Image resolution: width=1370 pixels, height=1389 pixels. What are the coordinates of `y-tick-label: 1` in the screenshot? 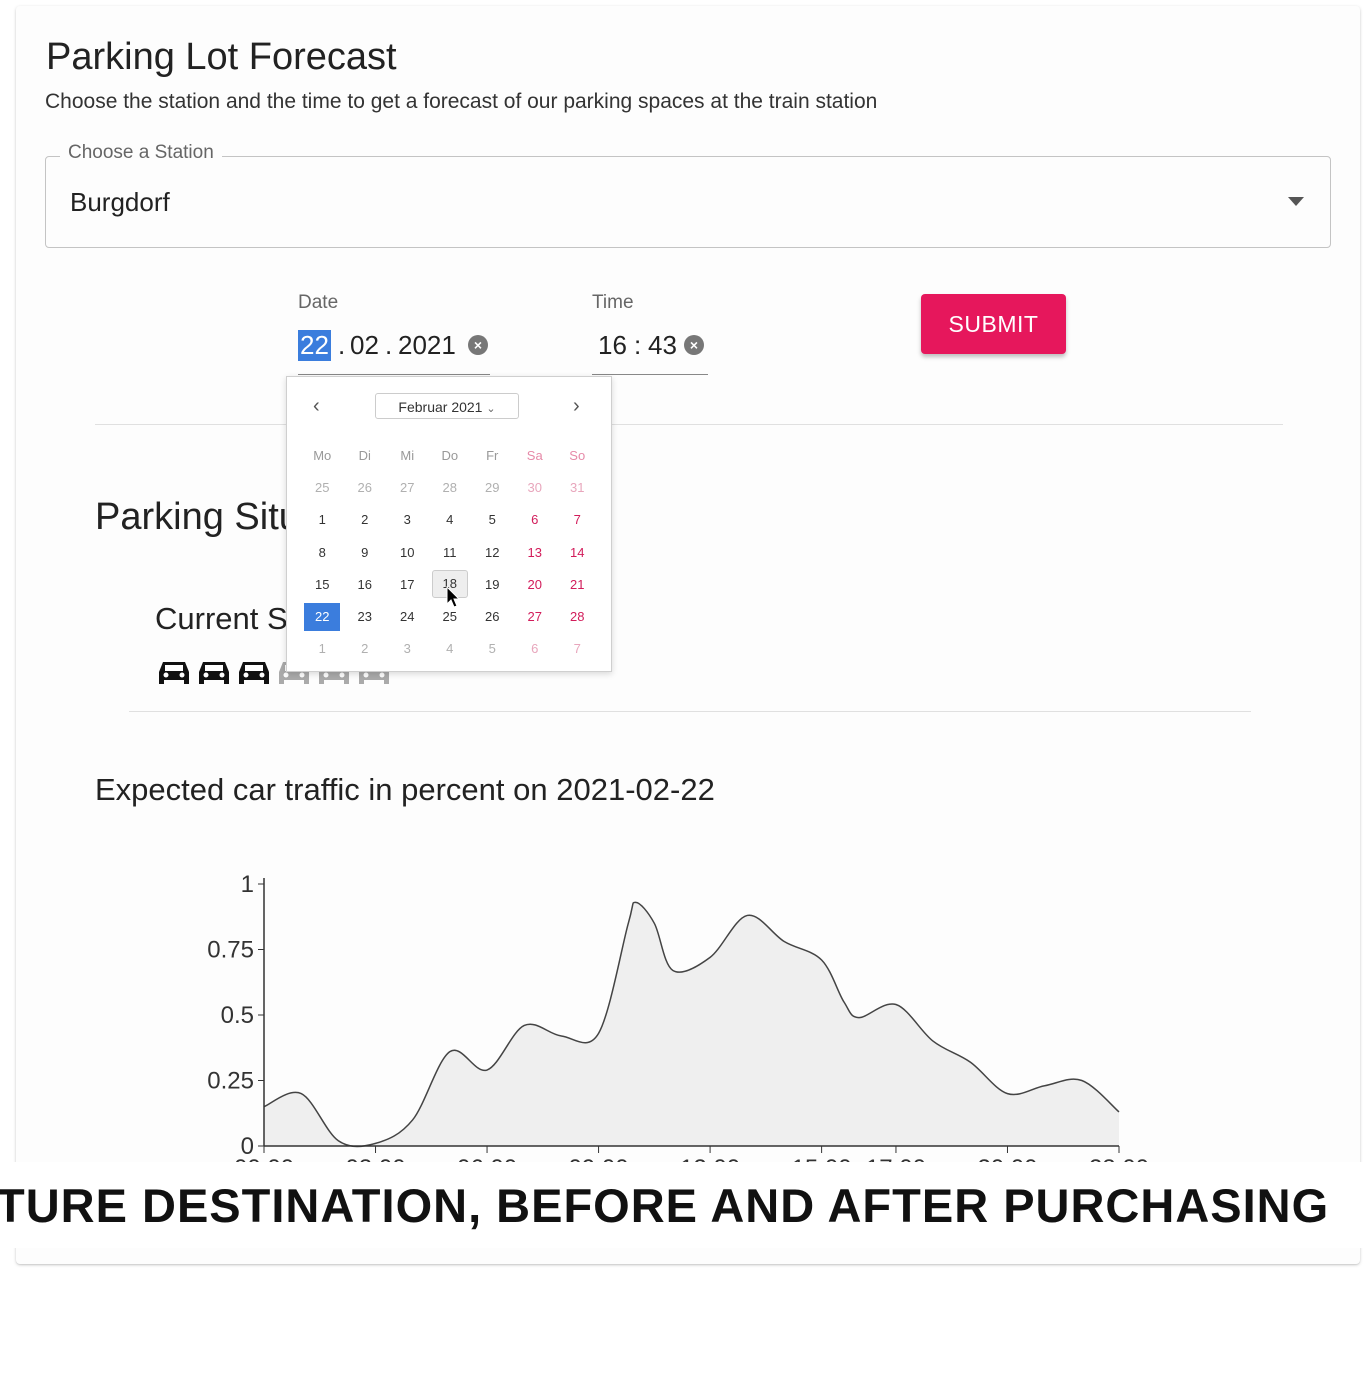 It's located at (247, 884).